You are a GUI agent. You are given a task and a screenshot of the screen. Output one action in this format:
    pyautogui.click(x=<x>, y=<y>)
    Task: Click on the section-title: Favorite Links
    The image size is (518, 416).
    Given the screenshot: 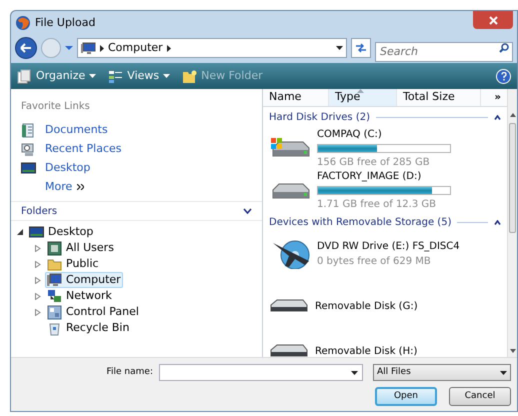 What is the action you would take?
    pyautogui.click(x=56, y=107)
    